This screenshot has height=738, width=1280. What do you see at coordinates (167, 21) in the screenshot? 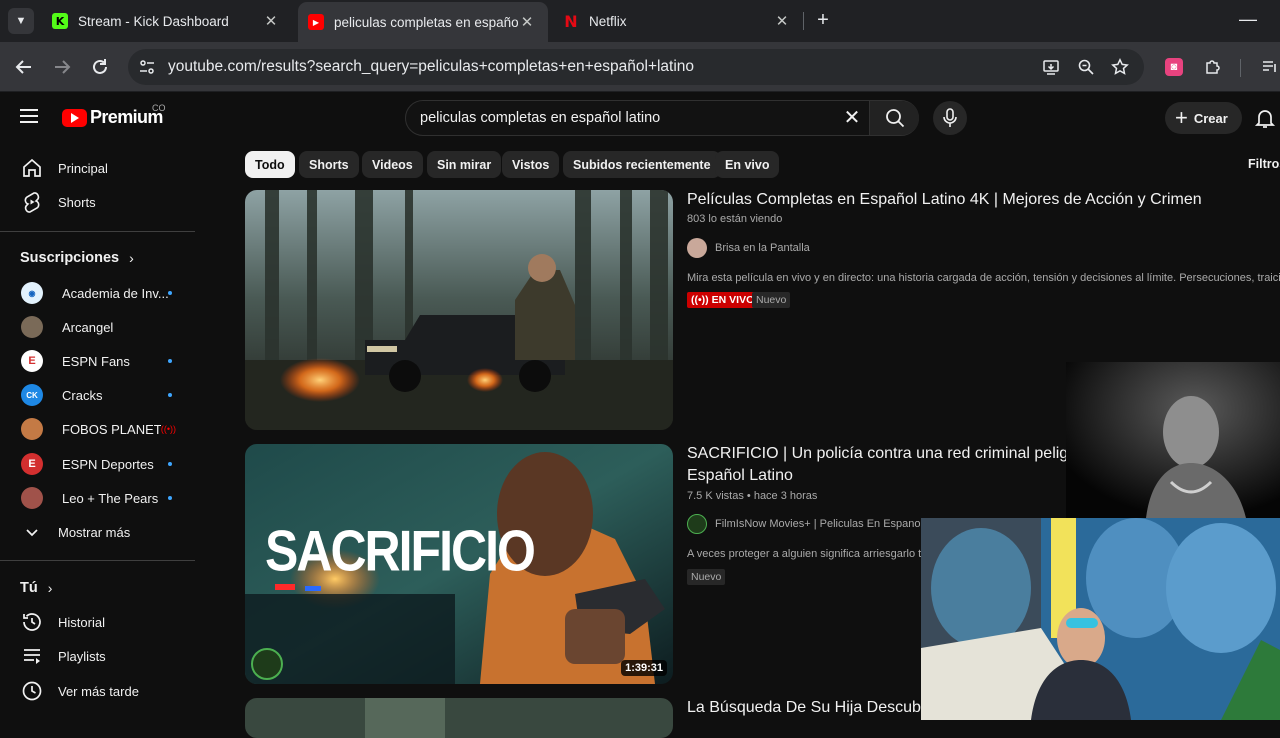
I see `browser-tab-kick: K Stream - Kick Dashboard ✕` at bounding box center [167, 21].